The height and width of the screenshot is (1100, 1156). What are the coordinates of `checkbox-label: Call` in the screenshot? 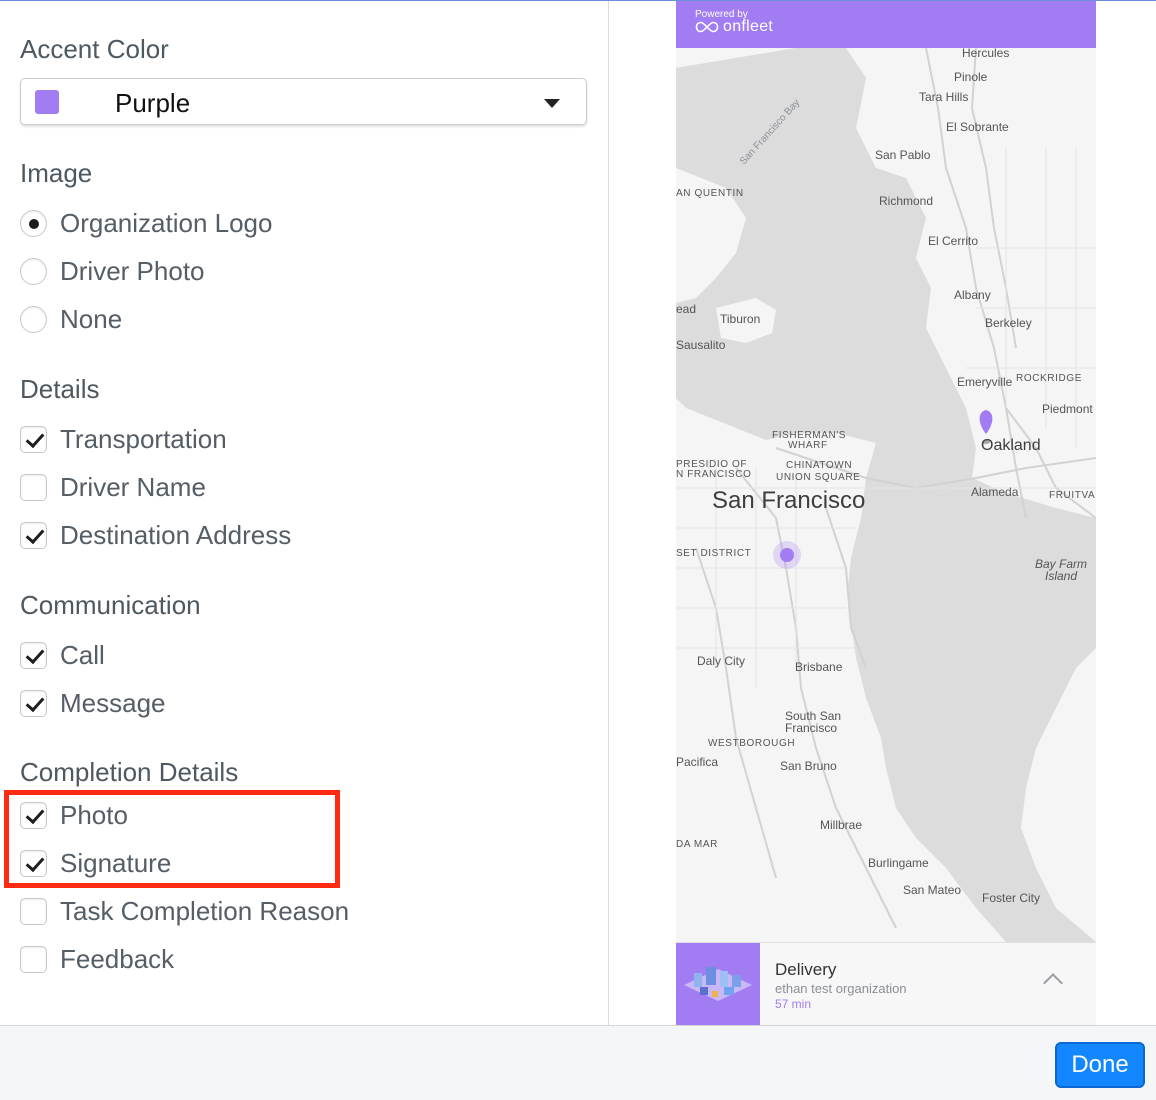 It's located at (82, 654).